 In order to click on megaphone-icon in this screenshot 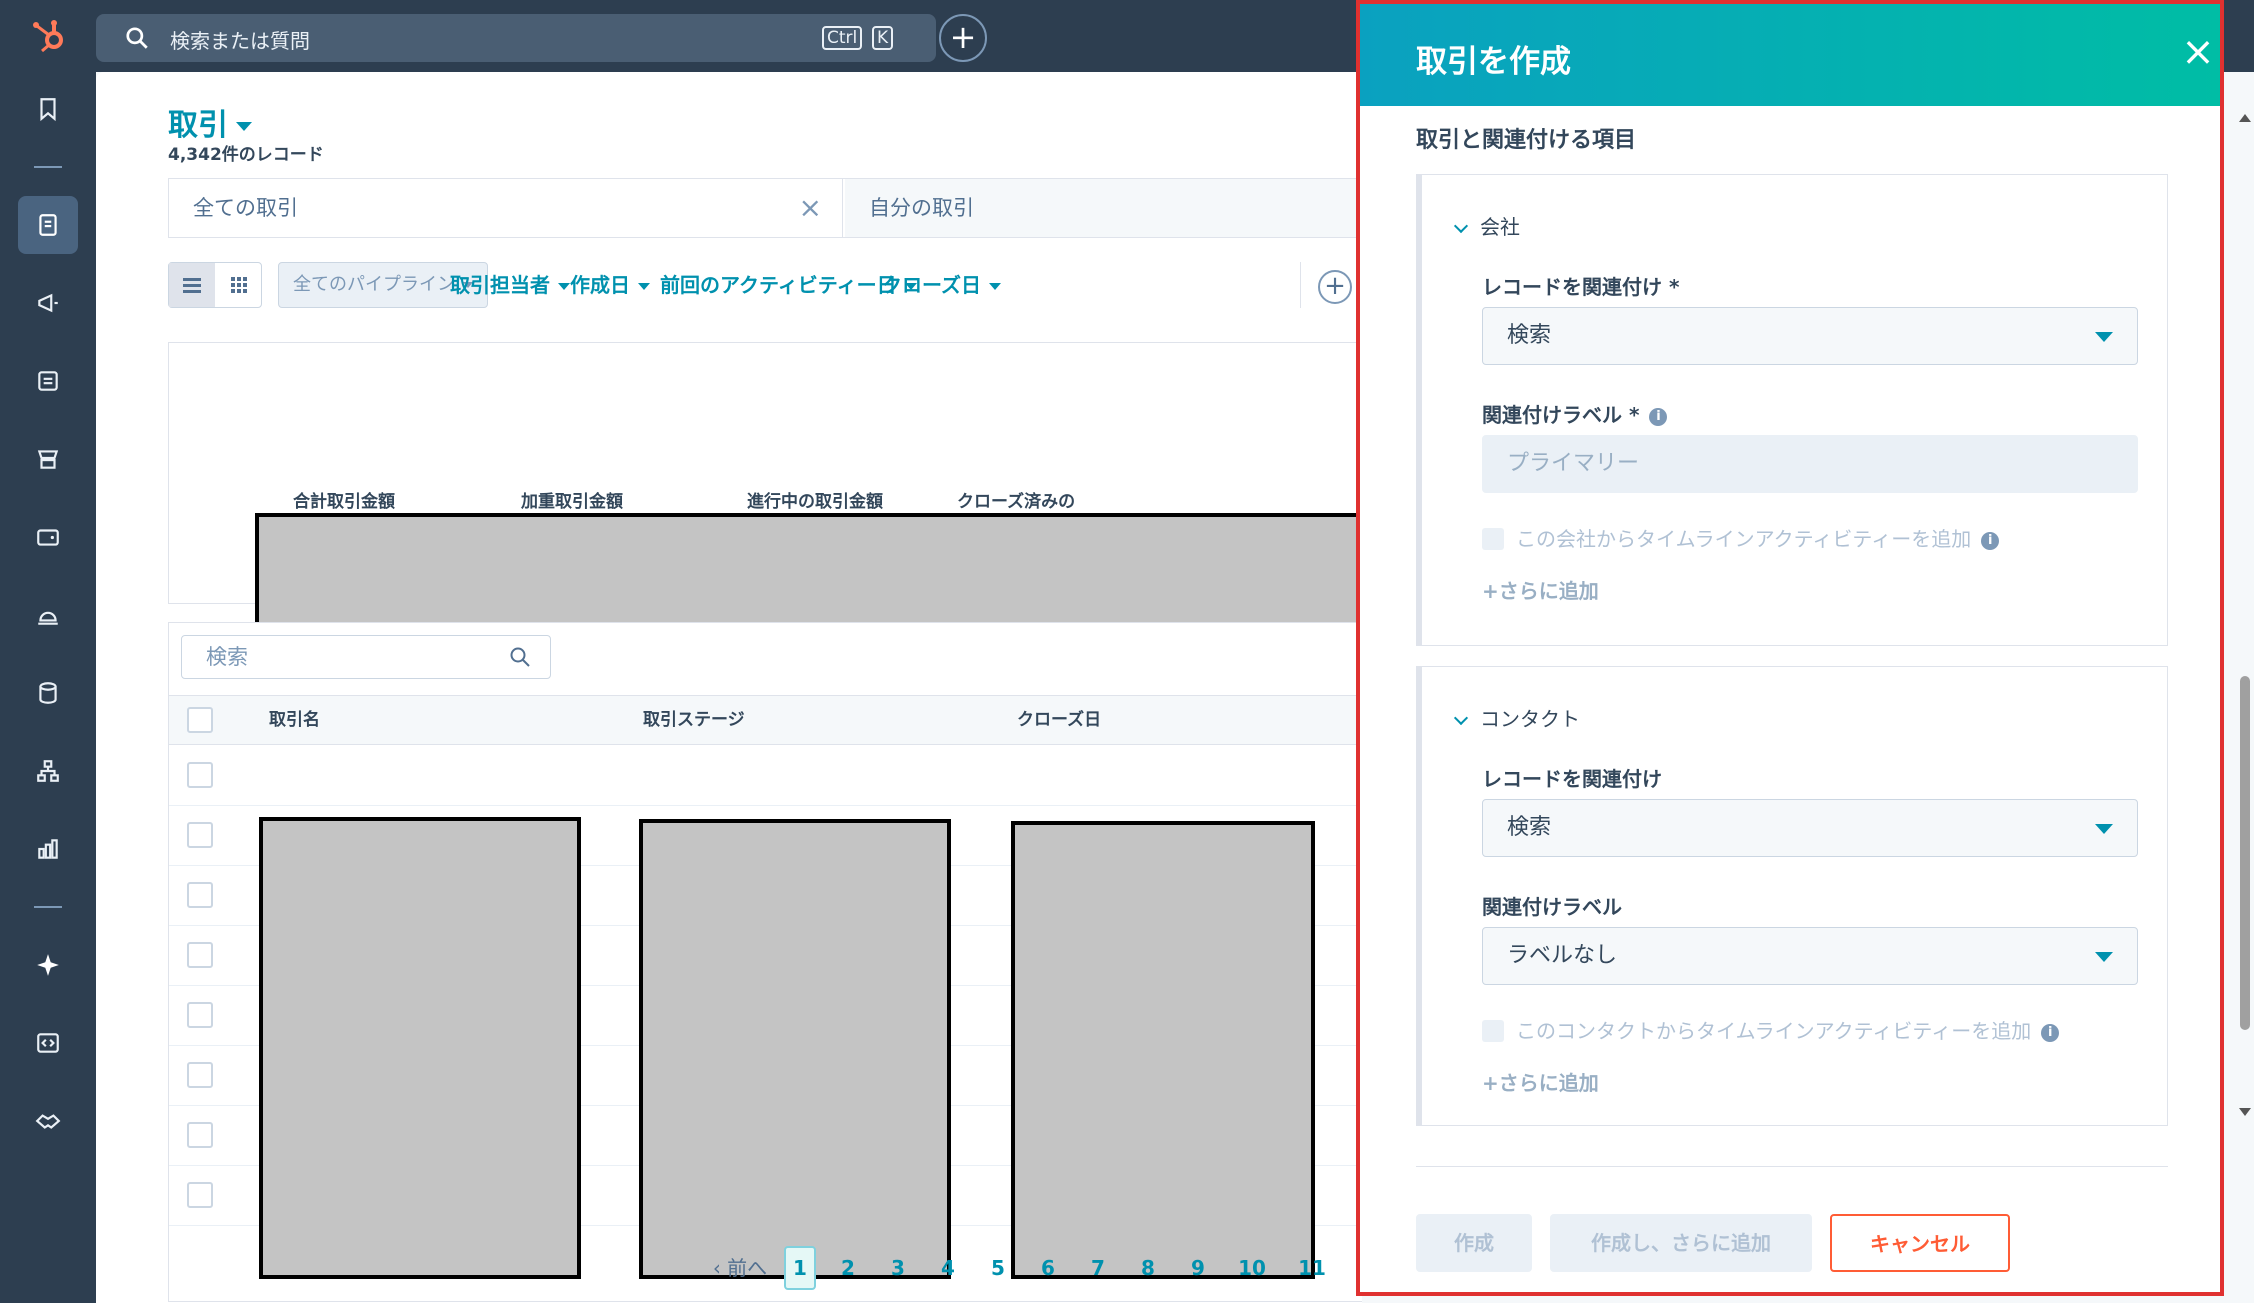, I will do `click(48, 303)`.